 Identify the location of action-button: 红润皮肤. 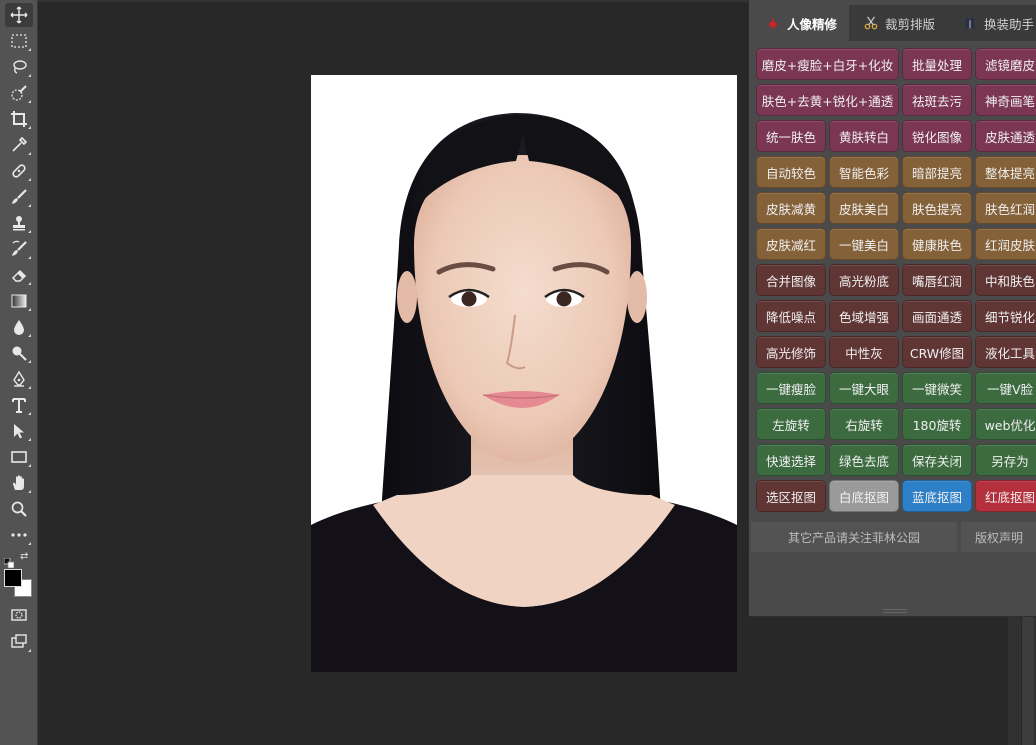
(1005, 244).